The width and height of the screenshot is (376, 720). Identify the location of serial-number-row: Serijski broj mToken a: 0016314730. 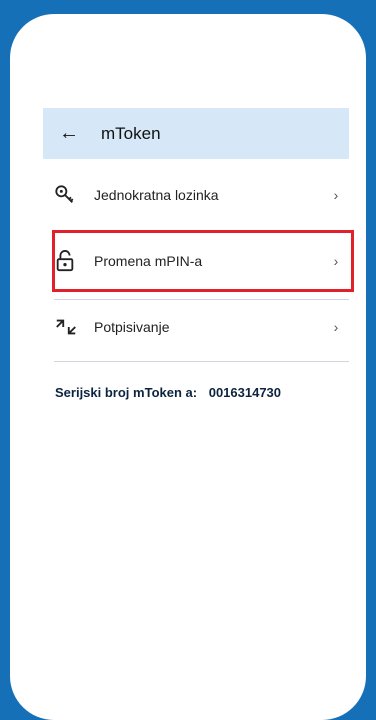
(168, 392).